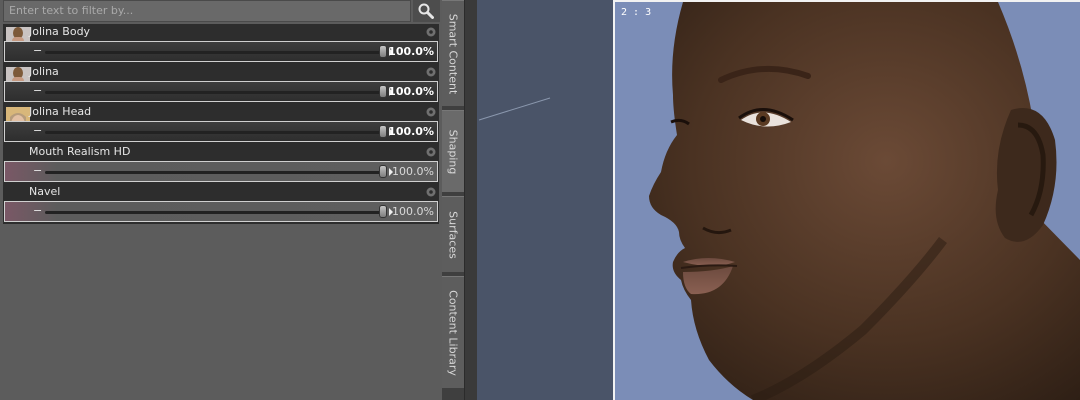 The image size is (1080, 400). Describe the element at coordinates (470, 200) in the screenshot. I see `pane-splitter` at that location.